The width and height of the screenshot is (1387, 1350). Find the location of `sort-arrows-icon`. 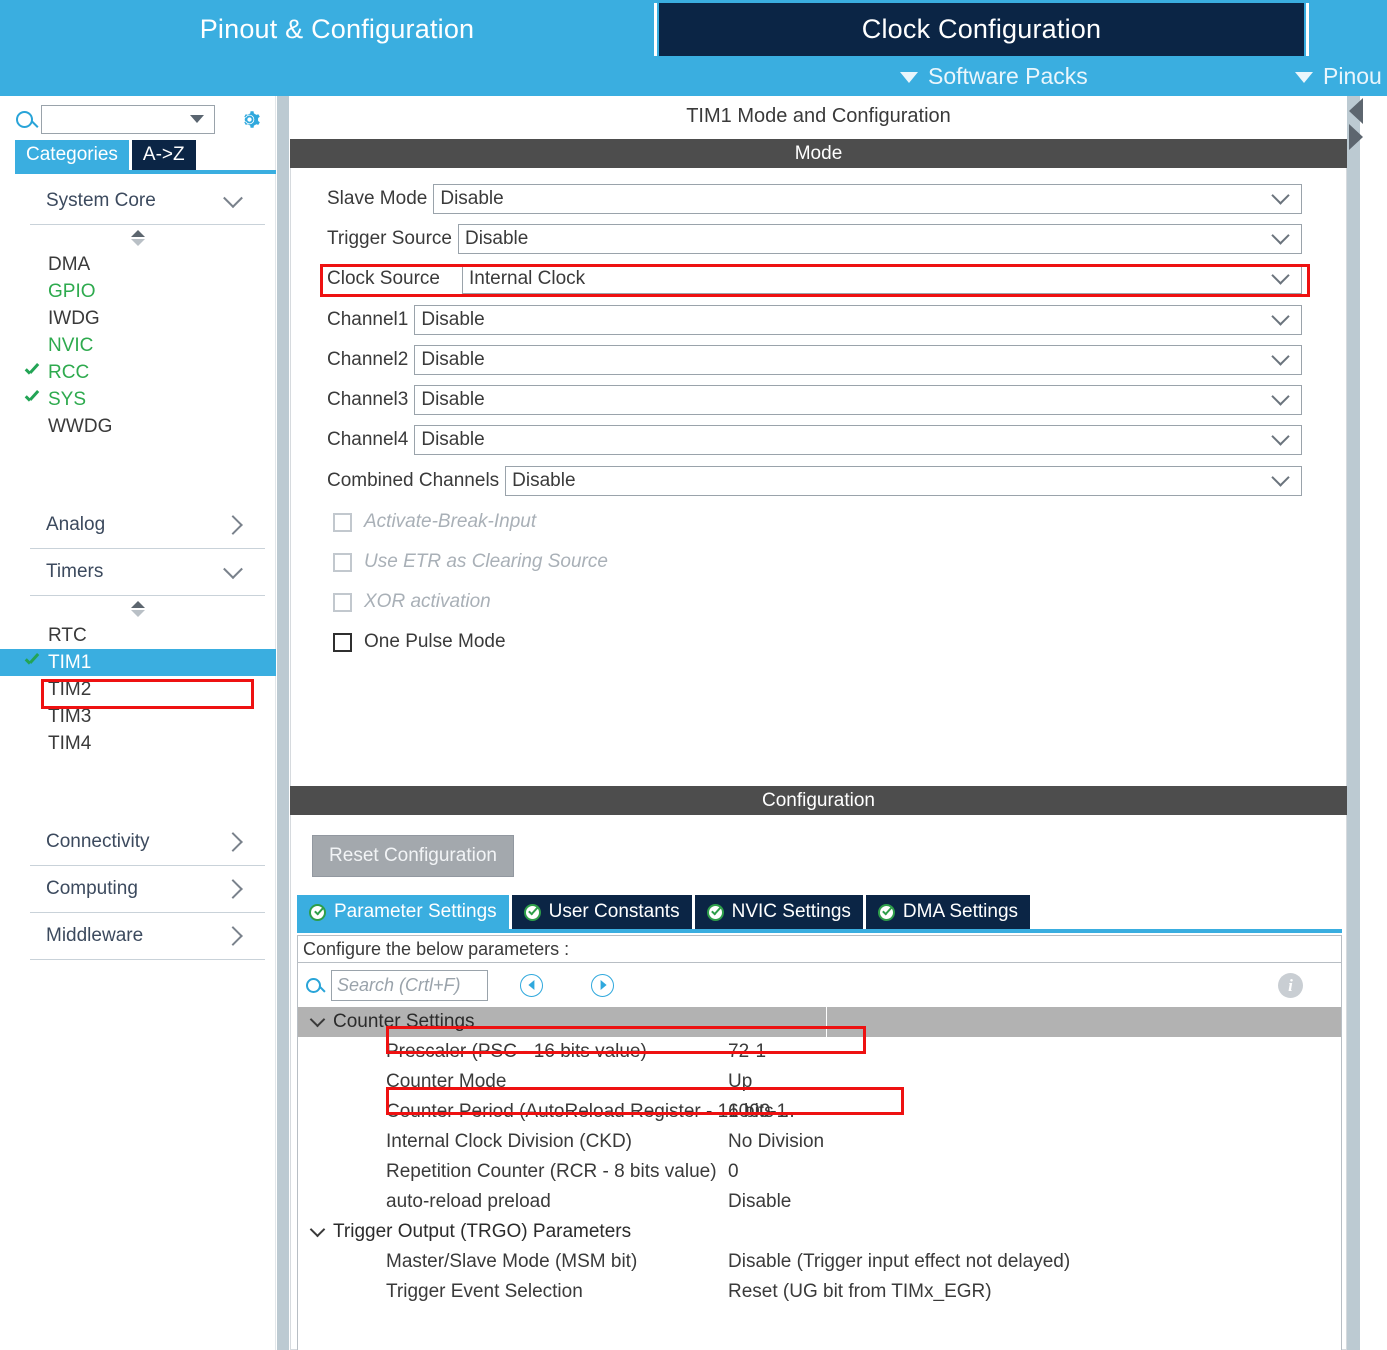

sort-arrows-icon is located at coordinates (138, 238).